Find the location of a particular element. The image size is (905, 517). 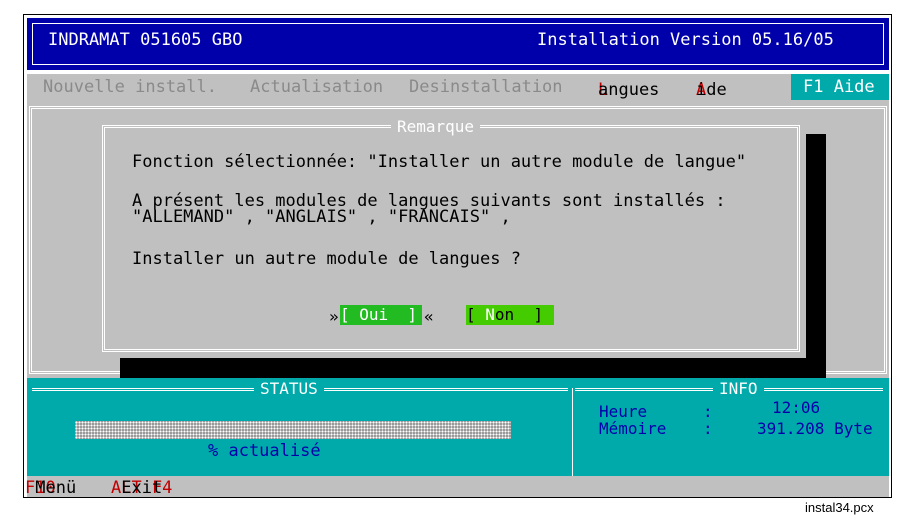

f10-label: Menü is located at coordinates (56, 488).